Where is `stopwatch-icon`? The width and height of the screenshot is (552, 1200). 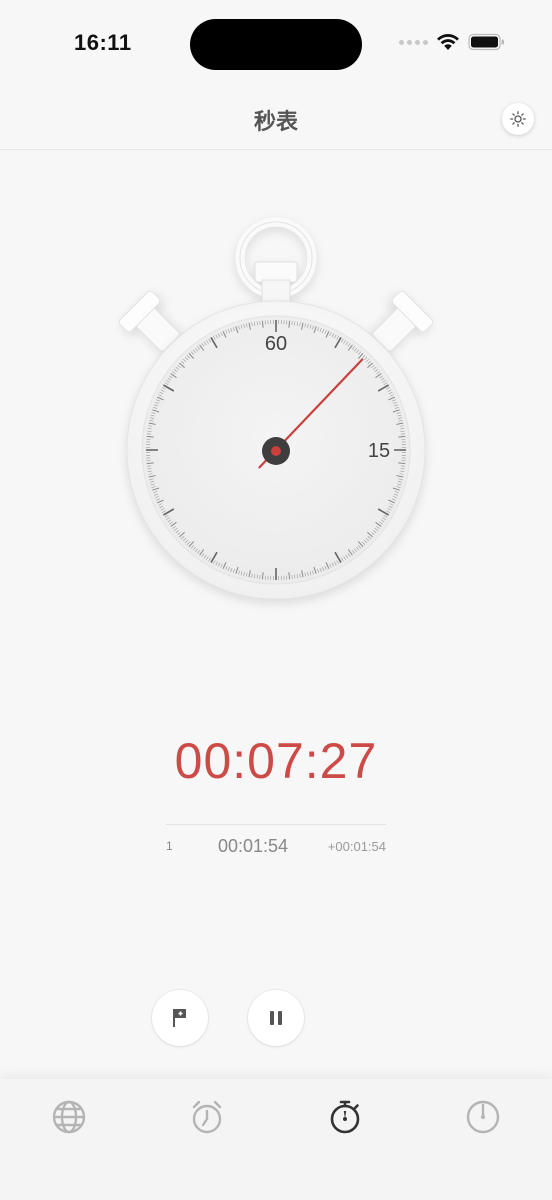
stopwatch-icon is located at coordinates (345, 1117).